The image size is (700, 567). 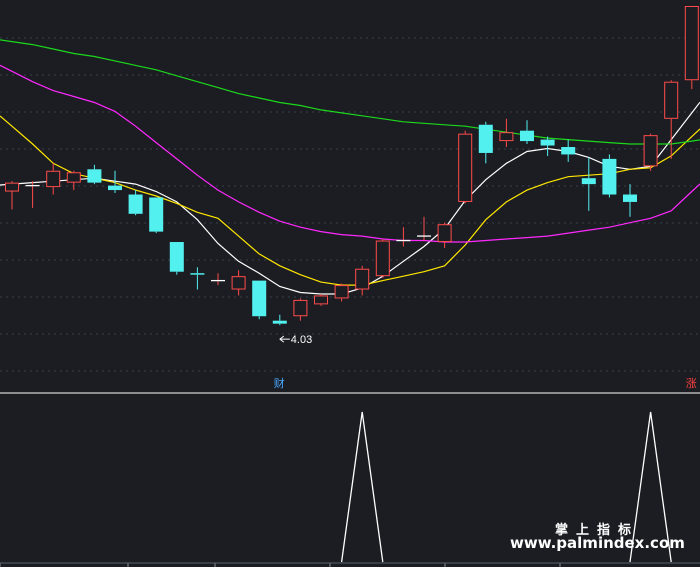 What do you see at coordinates (485, 362) in the screenshot?
I see `annotations: 4.03 财 涨` at bounding box center [485, 362].